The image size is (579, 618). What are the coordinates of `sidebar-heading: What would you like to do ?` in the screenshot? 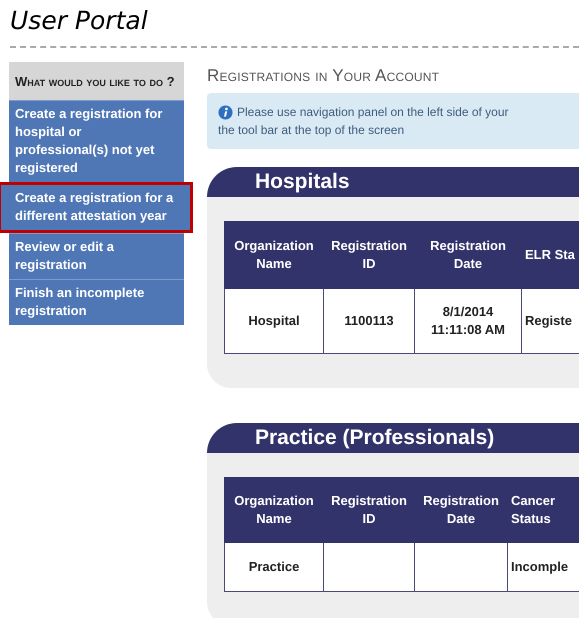 It's located at (96, 81).